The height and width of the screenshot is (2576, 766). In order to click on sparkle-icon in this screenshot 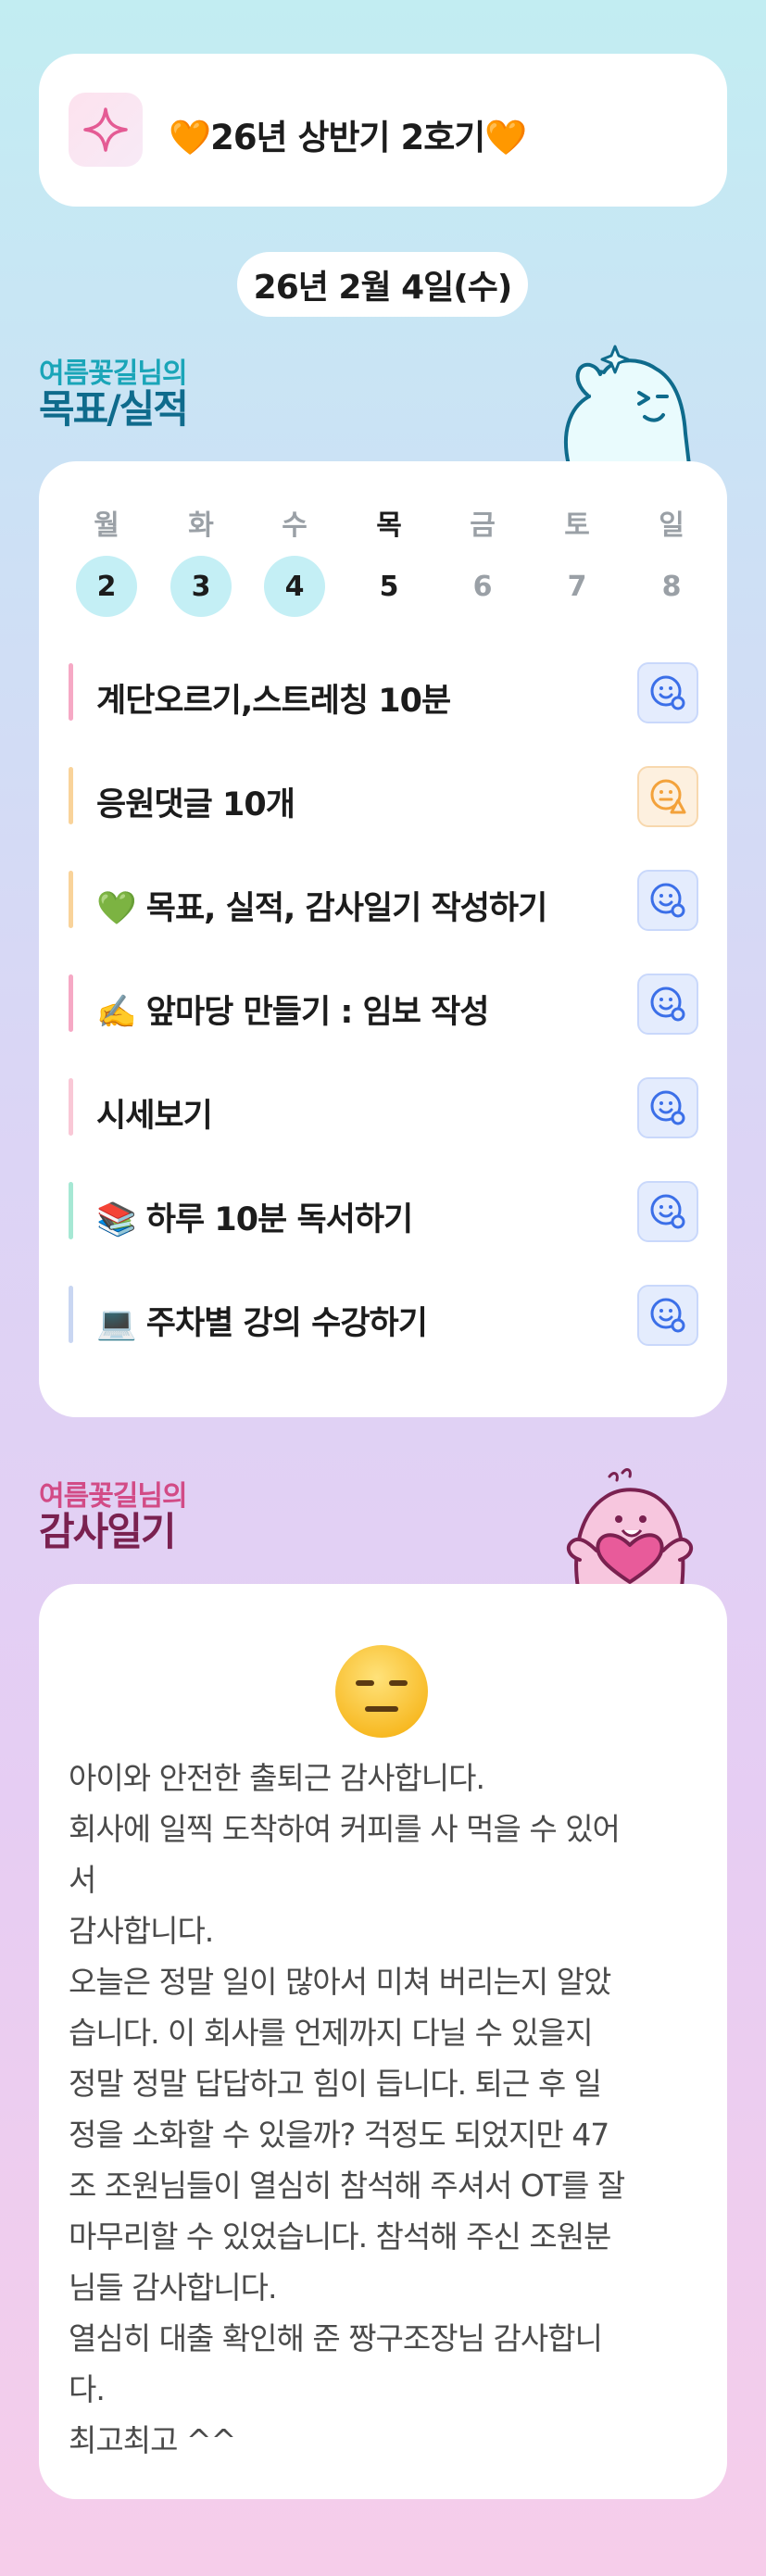, I will do `click(106, 130)`.